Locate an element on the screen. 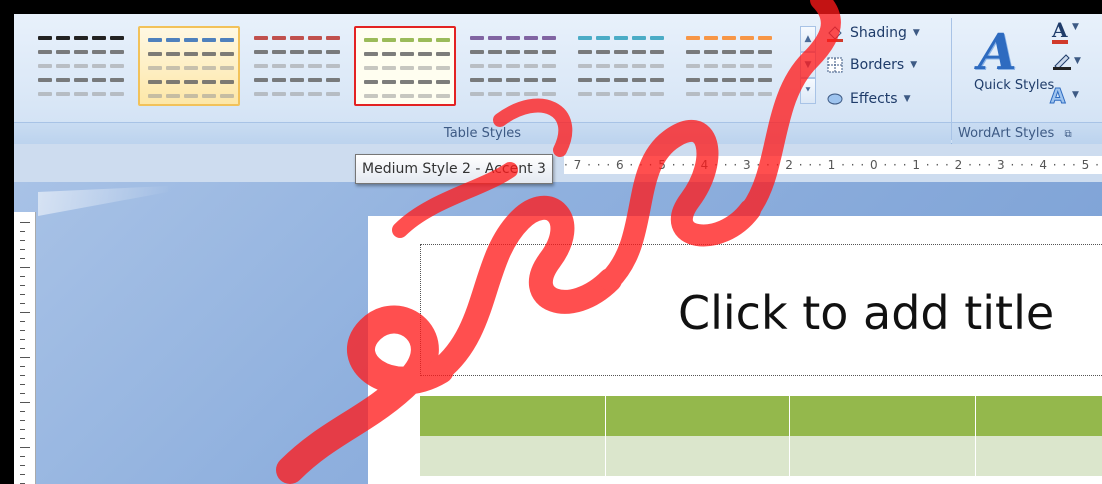  gallery-scrollbar: ▲ ▼ ⯆ is located at coordinates (808, 67).